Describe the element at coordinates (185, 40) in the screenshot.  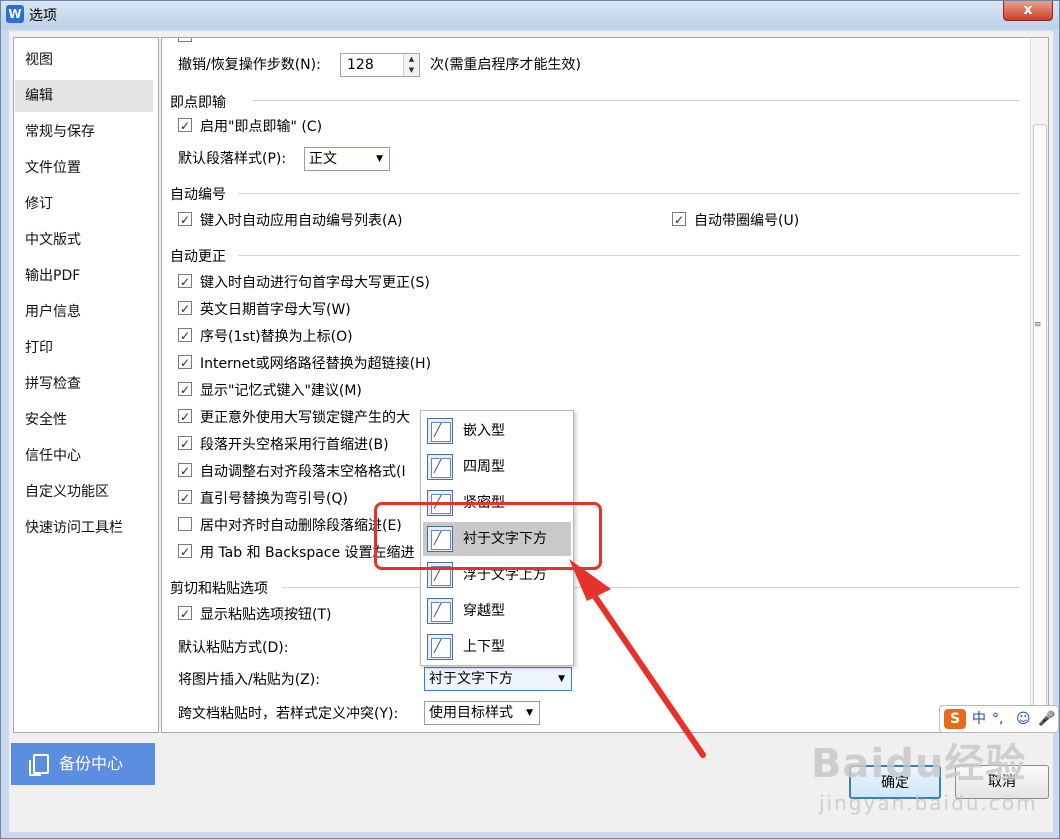
I see `checkbox` at that location.